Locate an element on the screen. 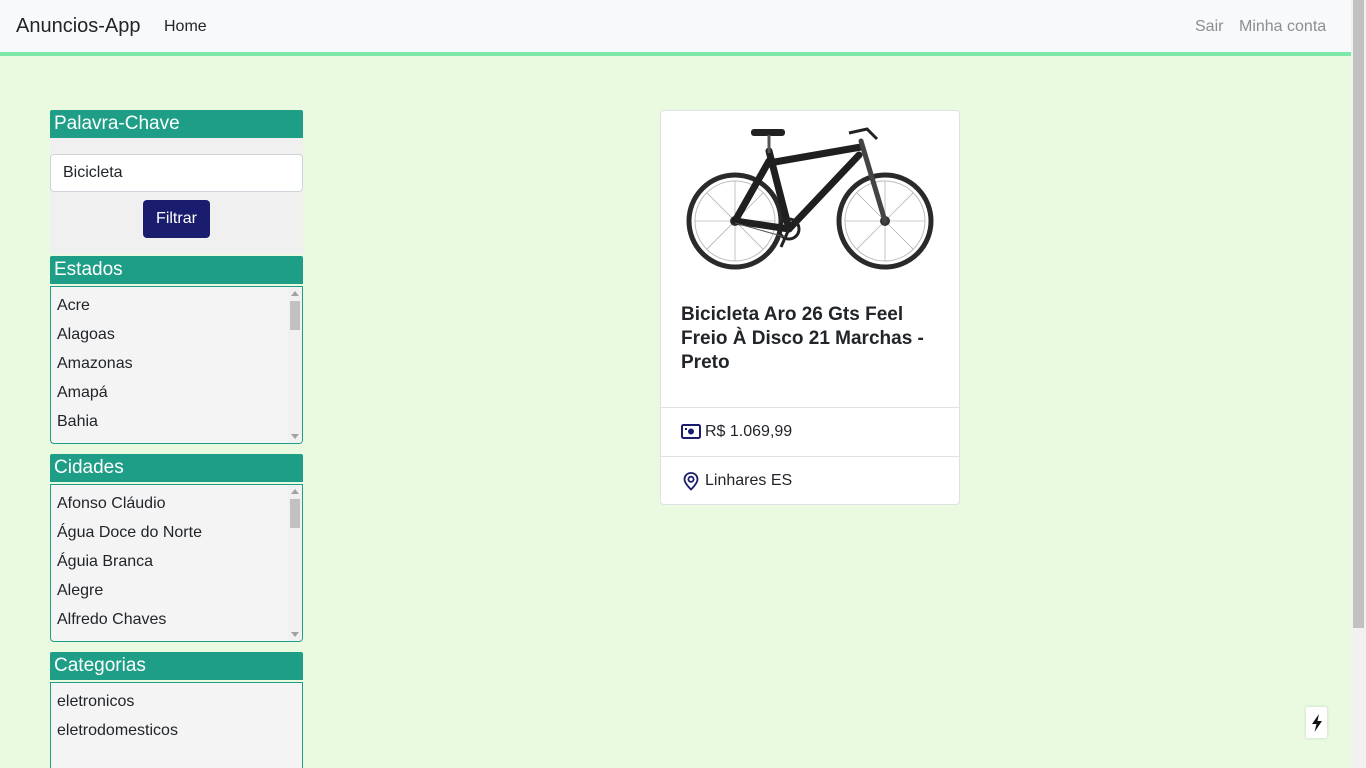  quick-action-button is located at coordinates (1316, 722).